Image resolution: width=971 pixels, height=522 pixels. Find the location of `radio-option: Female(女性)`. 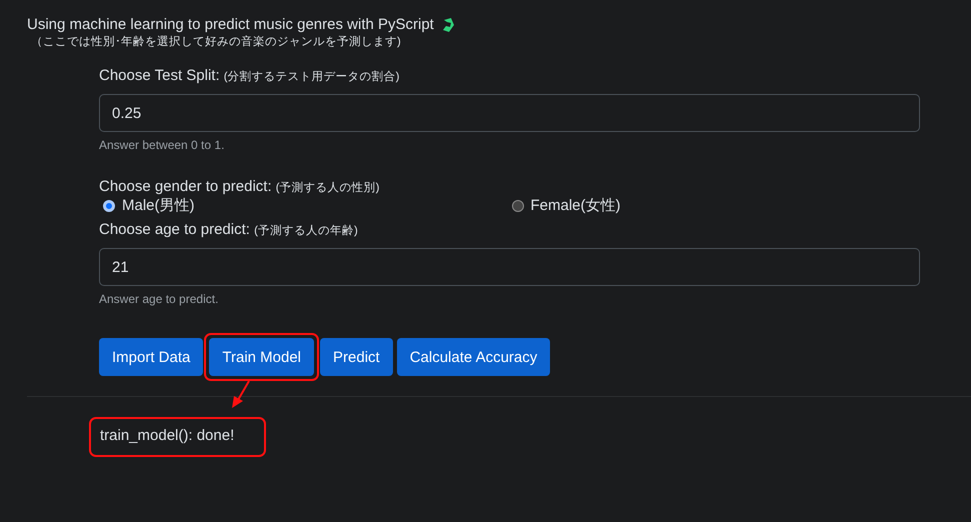

radio-option: Female(女性) is located at coordinates (716, 205).